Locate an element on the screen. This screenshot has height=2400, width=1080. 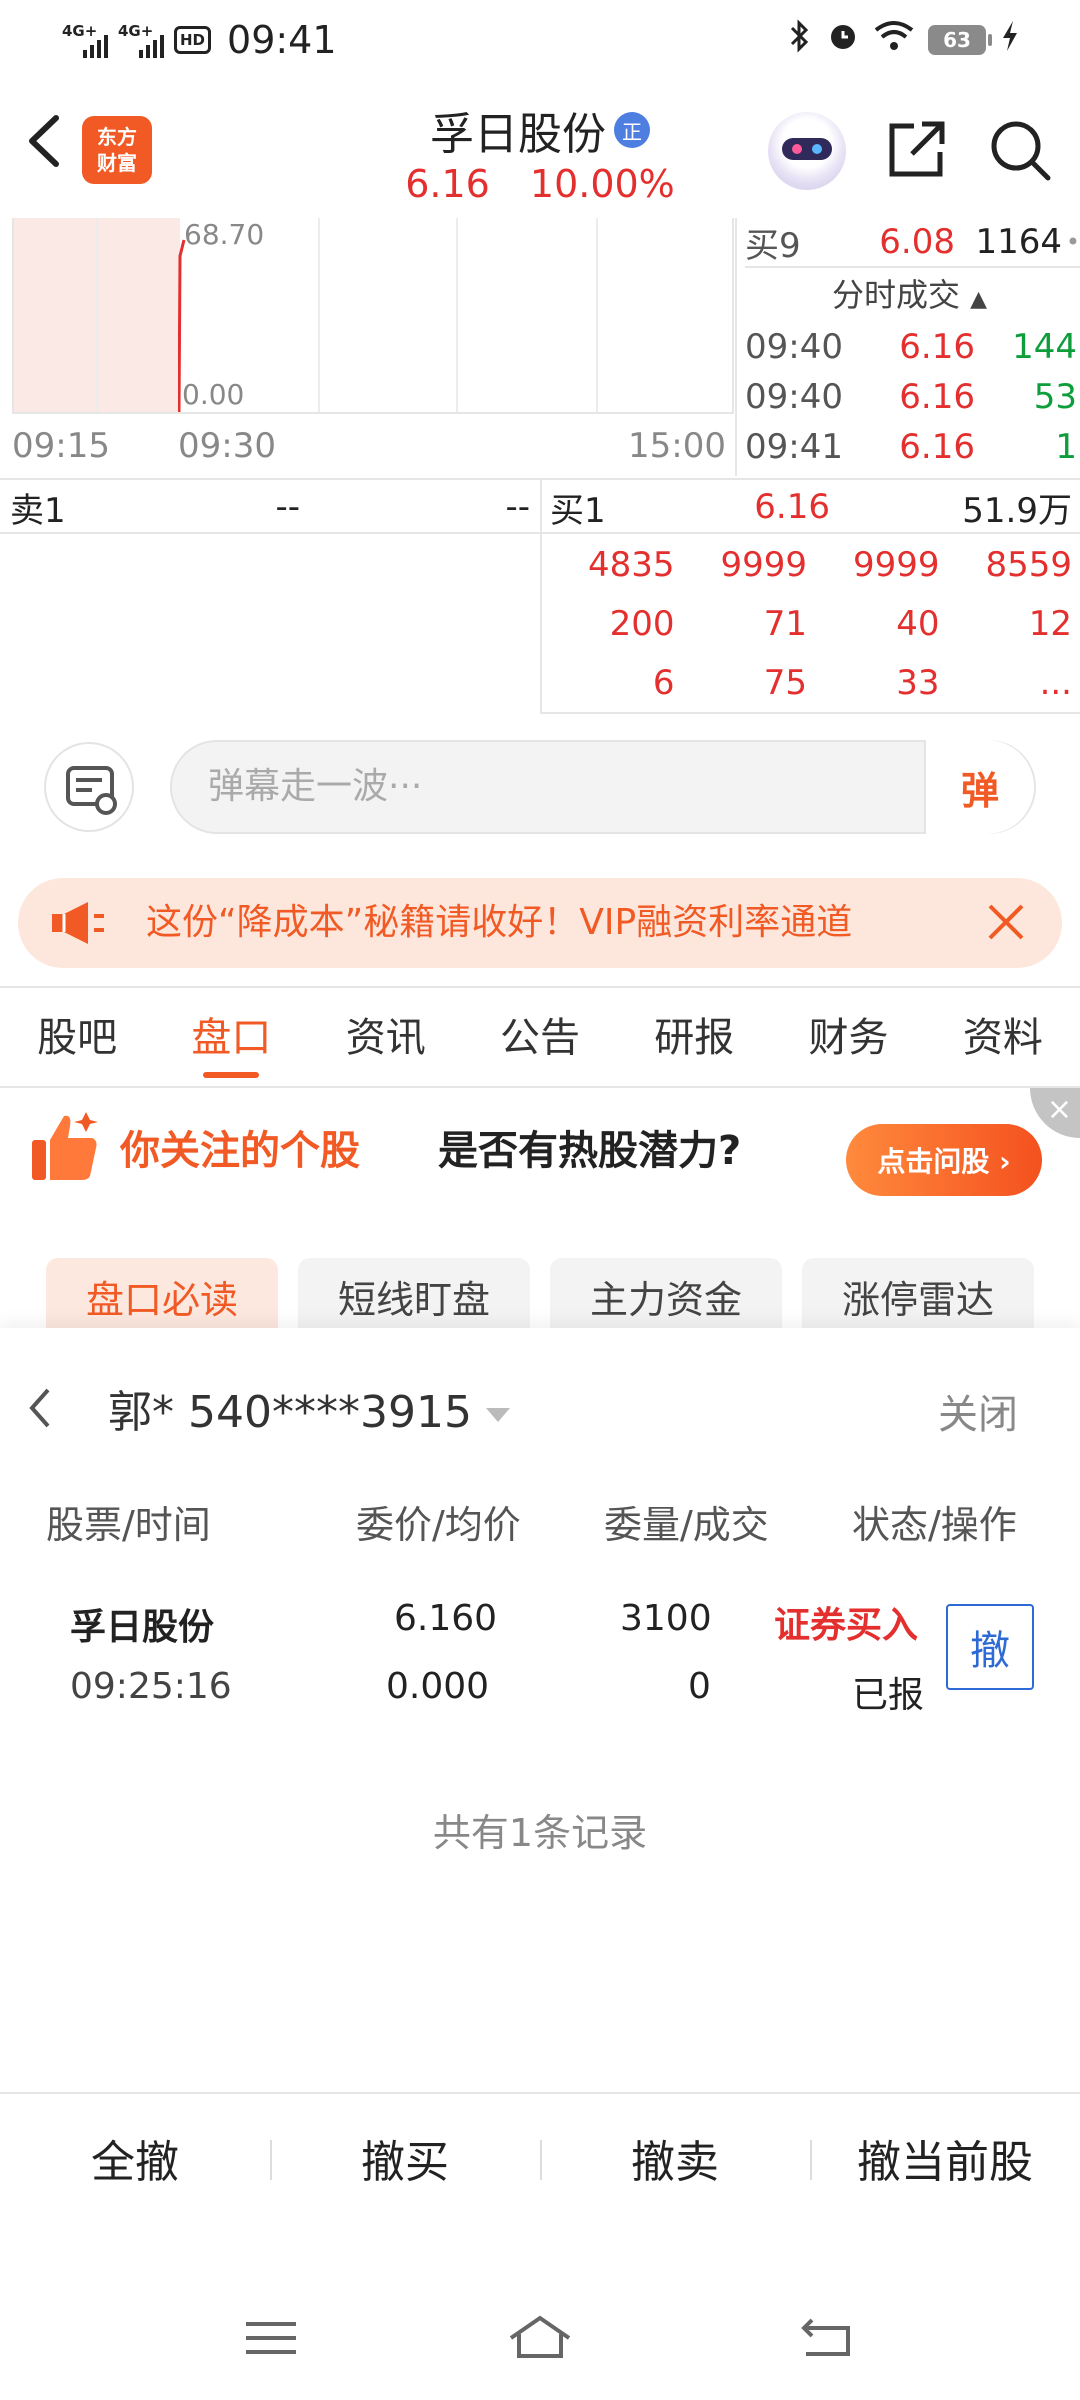
cancel-order-button: 撤 is located at coordinates (990, 1647).